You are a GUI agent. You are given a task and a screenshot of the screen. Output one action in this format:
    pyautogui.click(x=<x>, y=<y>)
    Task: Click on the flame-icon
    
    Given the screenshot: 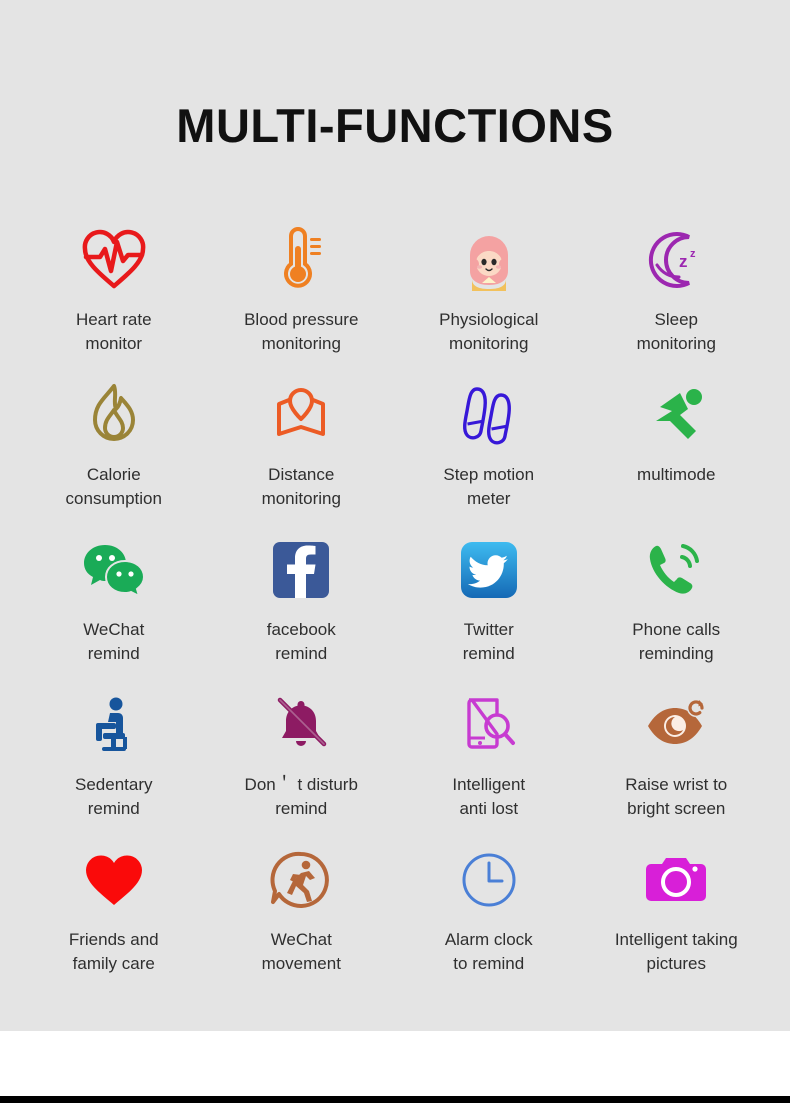 What is the action you would take?
    pyautogui.click(x=114, y=415)
    